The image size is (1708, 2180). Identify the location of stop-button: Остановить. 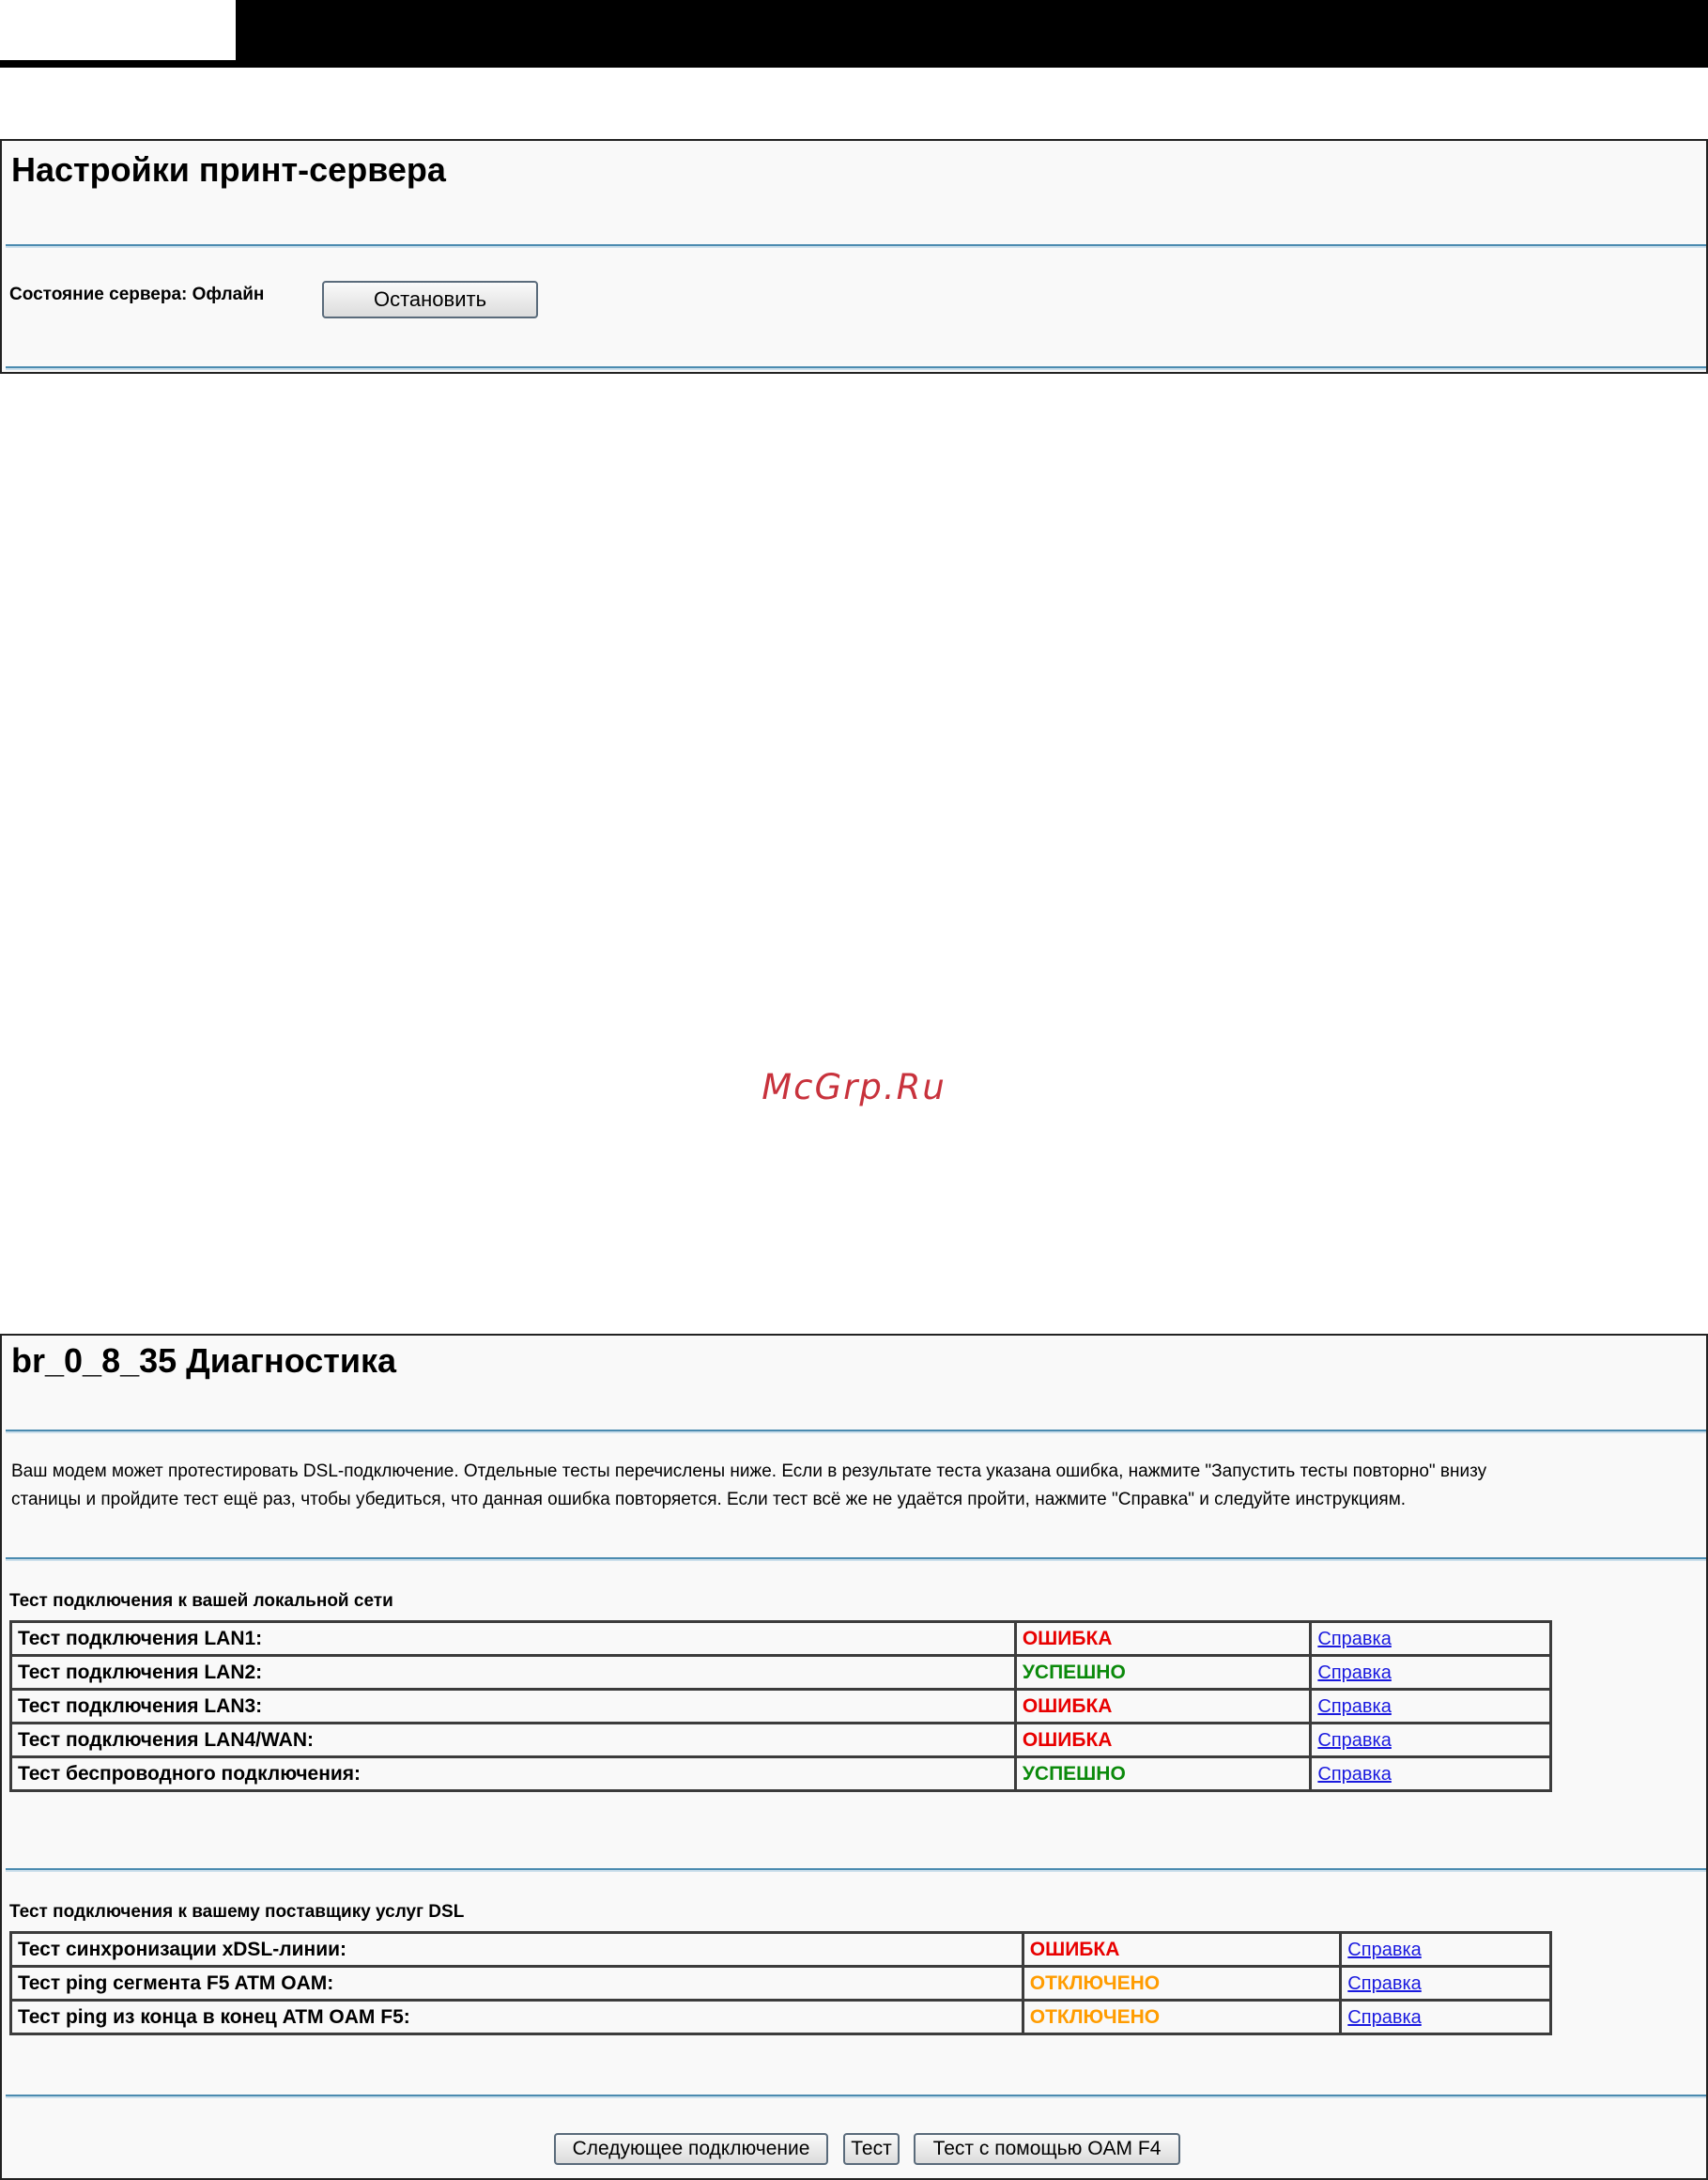
(430, 299).